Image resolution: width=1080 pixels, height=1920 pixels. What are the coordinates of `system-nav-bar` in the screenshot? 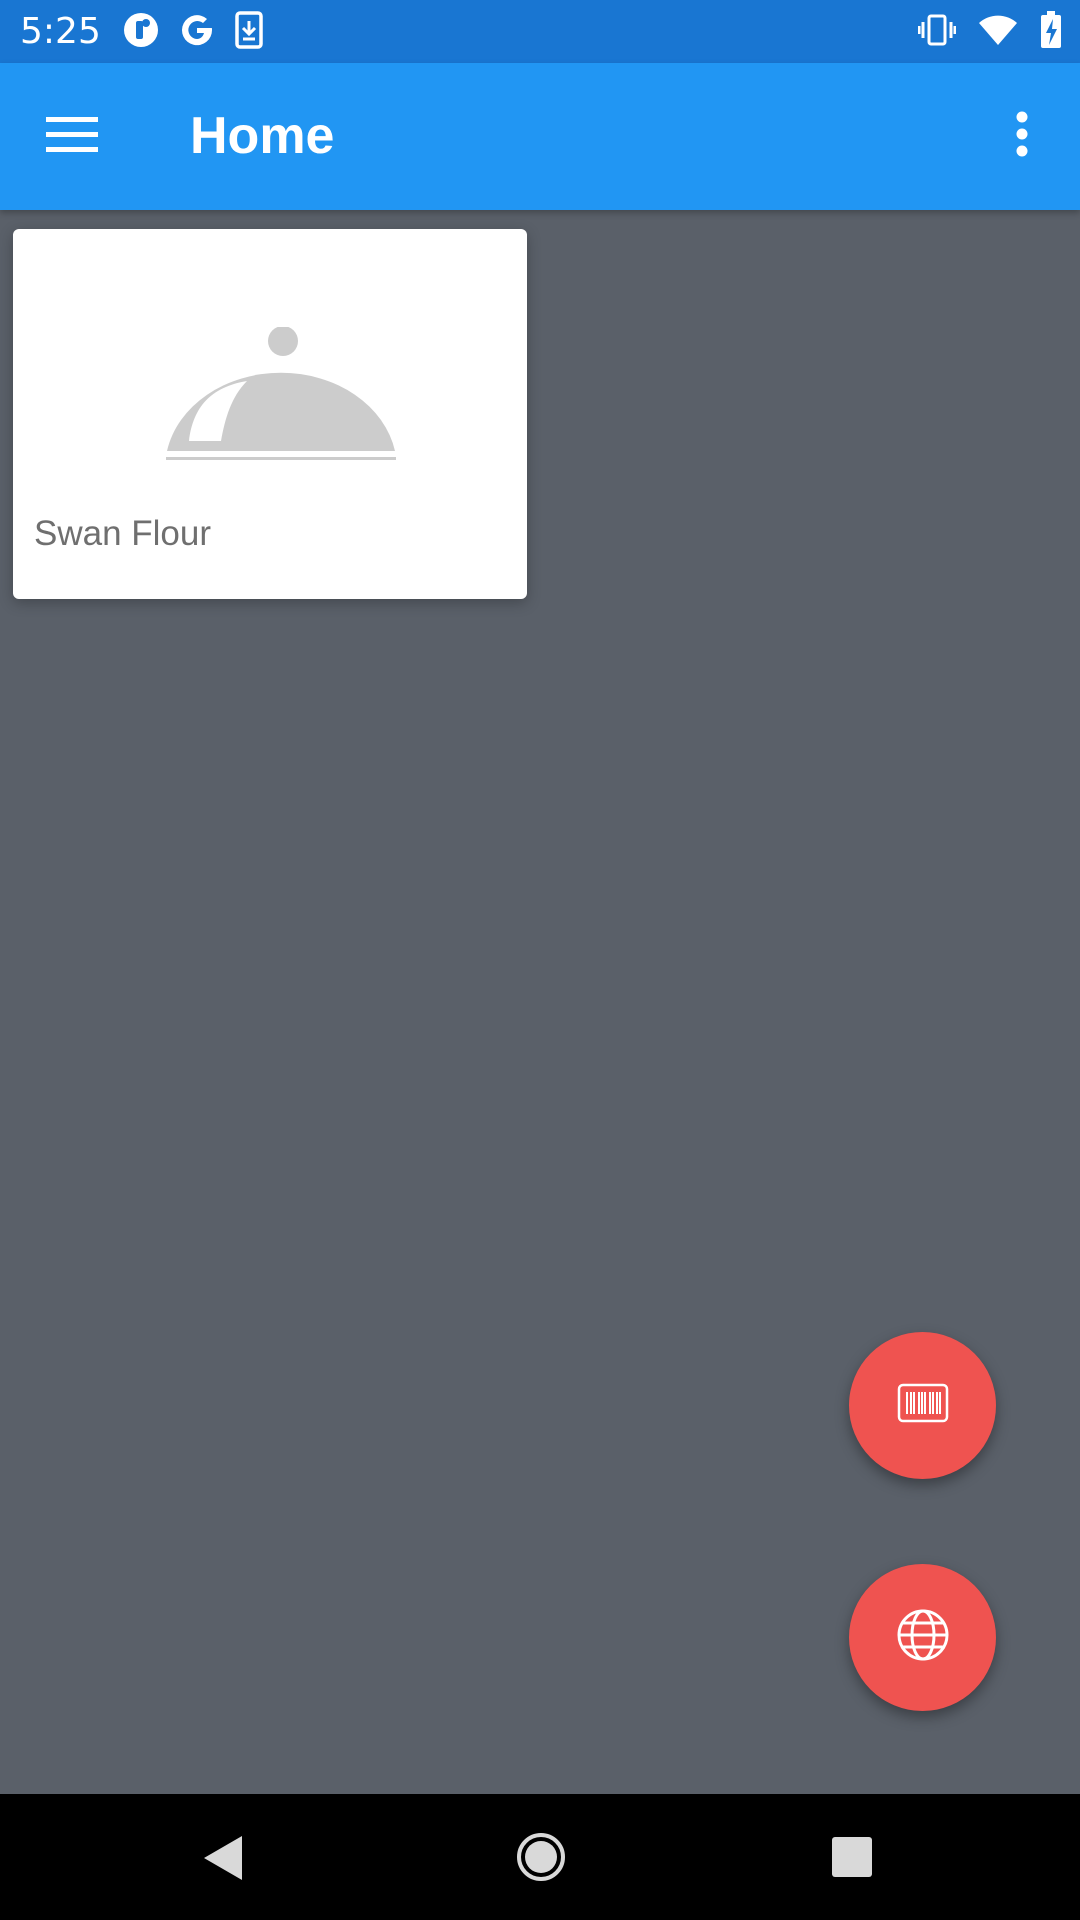 It's located at (540, 1857).